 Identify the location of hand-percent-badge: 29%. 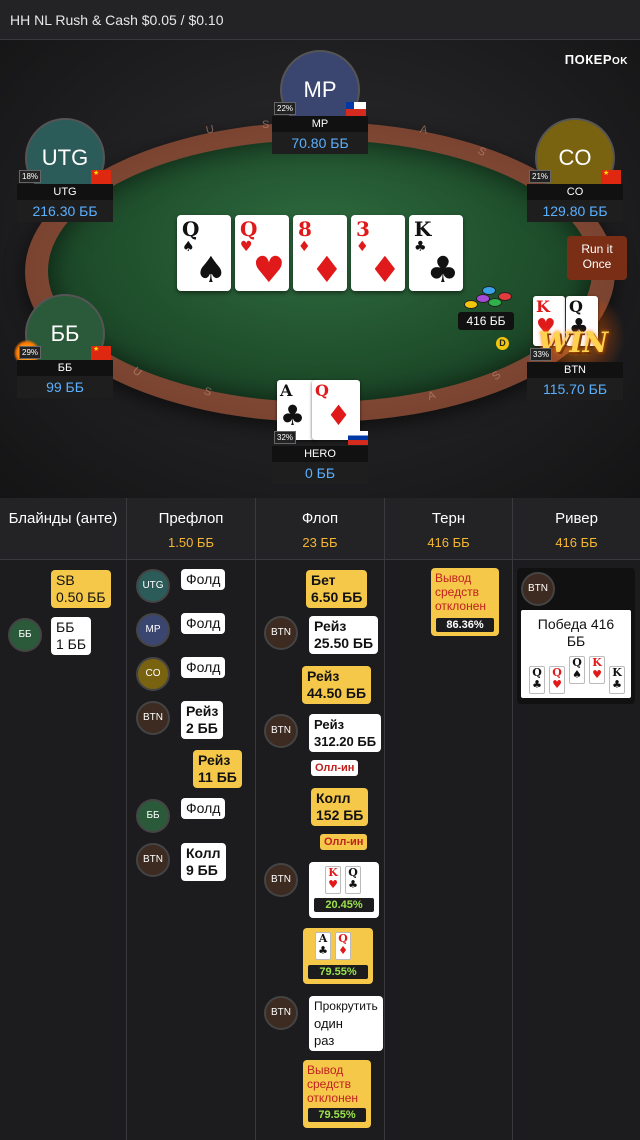
(30, 352).